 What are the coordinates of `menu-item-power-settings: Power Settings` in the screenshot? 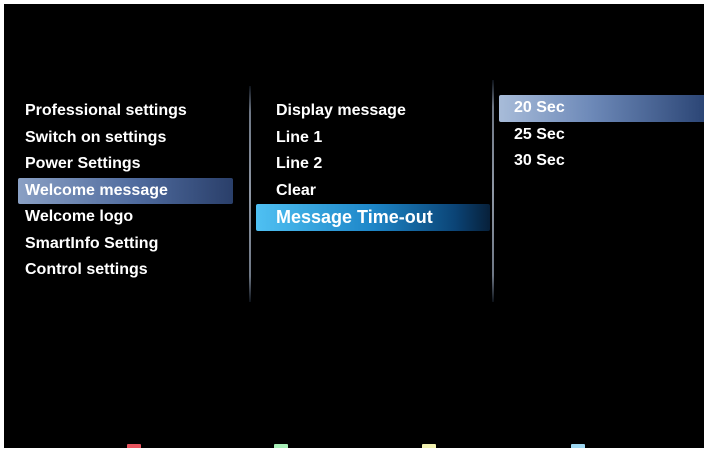 It's located at (125, 164).